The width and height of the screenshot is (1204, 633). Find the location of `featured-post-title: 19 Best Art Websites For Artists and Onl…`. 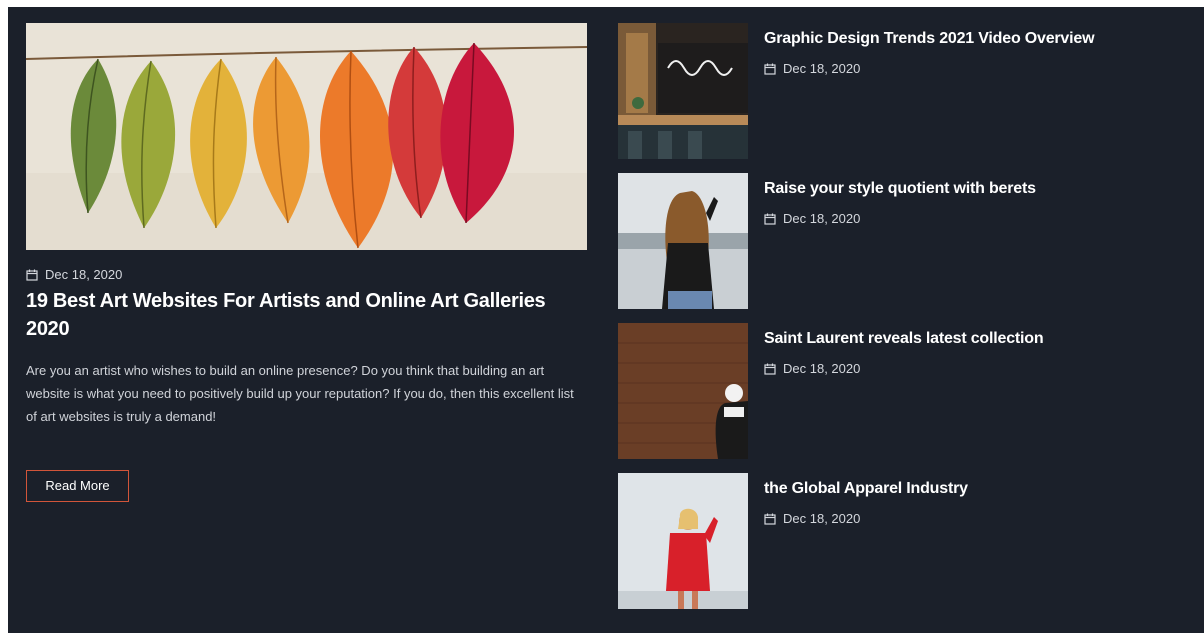

featured-post-title: 19 Best Art Websites For Artists and Onl… is located at coordinates (306, 315).